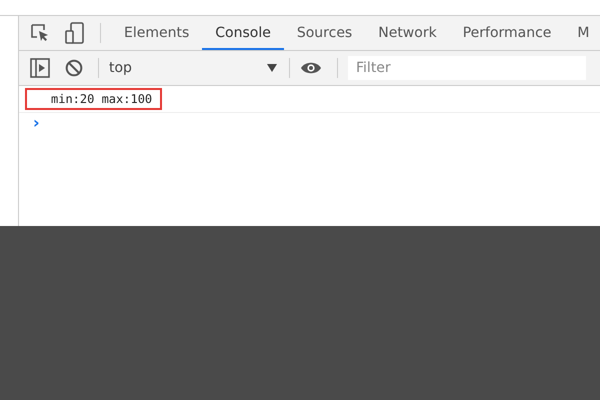 The height and width of the screenshot is (400, 600). What do you see at coordinates (75, 33) in the screenshot?
I see `device-icon` at bounding box center [75, 33].